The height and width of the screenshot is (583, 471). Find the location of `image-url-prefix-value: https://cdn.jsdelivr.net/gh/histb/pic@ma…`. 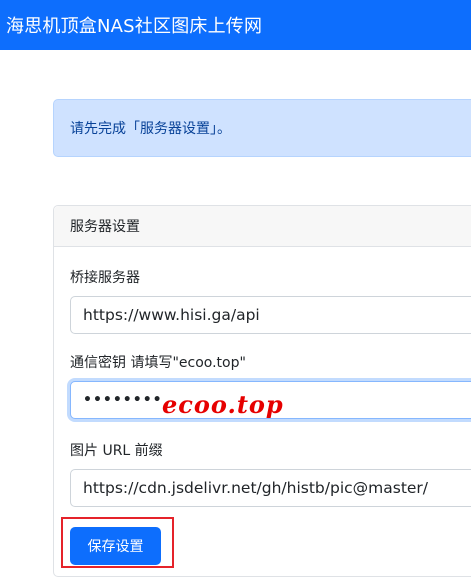

image-url-prefix-value: https://cdn.jsdelivr.net/gh/histb/pic@ma… is located at coordinates (256, 488).